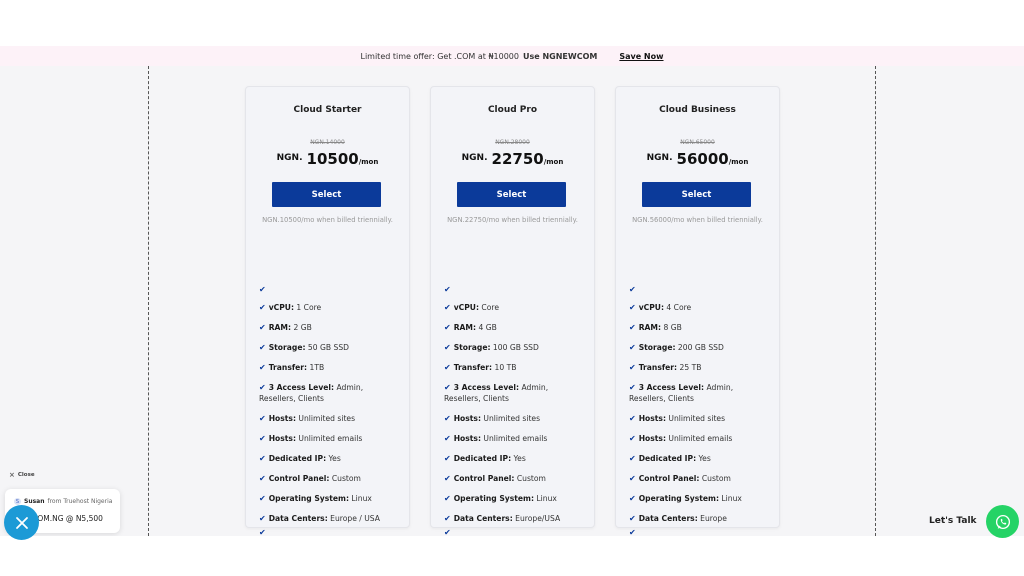  Describe the element at coordinates (26, 475) in the screenshot. I see `close-label: Close` at that location.